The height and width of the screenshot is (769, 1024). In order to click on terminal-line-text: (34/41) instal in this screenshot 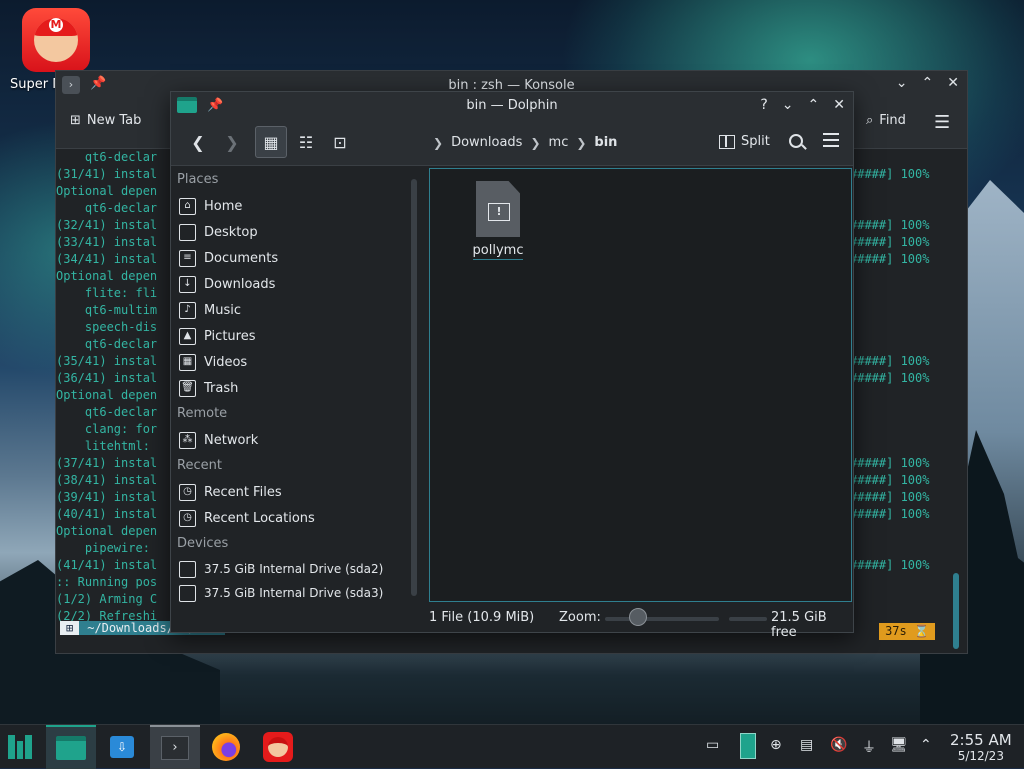, I will do `click(107, 259)`.